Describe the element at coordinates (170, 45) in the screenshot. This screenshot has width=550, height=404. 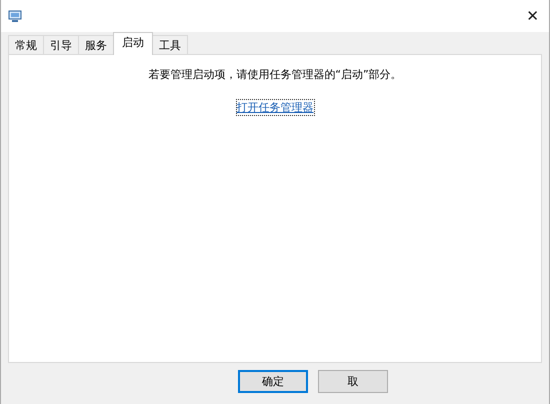
I see `tab: 工具` at that location.